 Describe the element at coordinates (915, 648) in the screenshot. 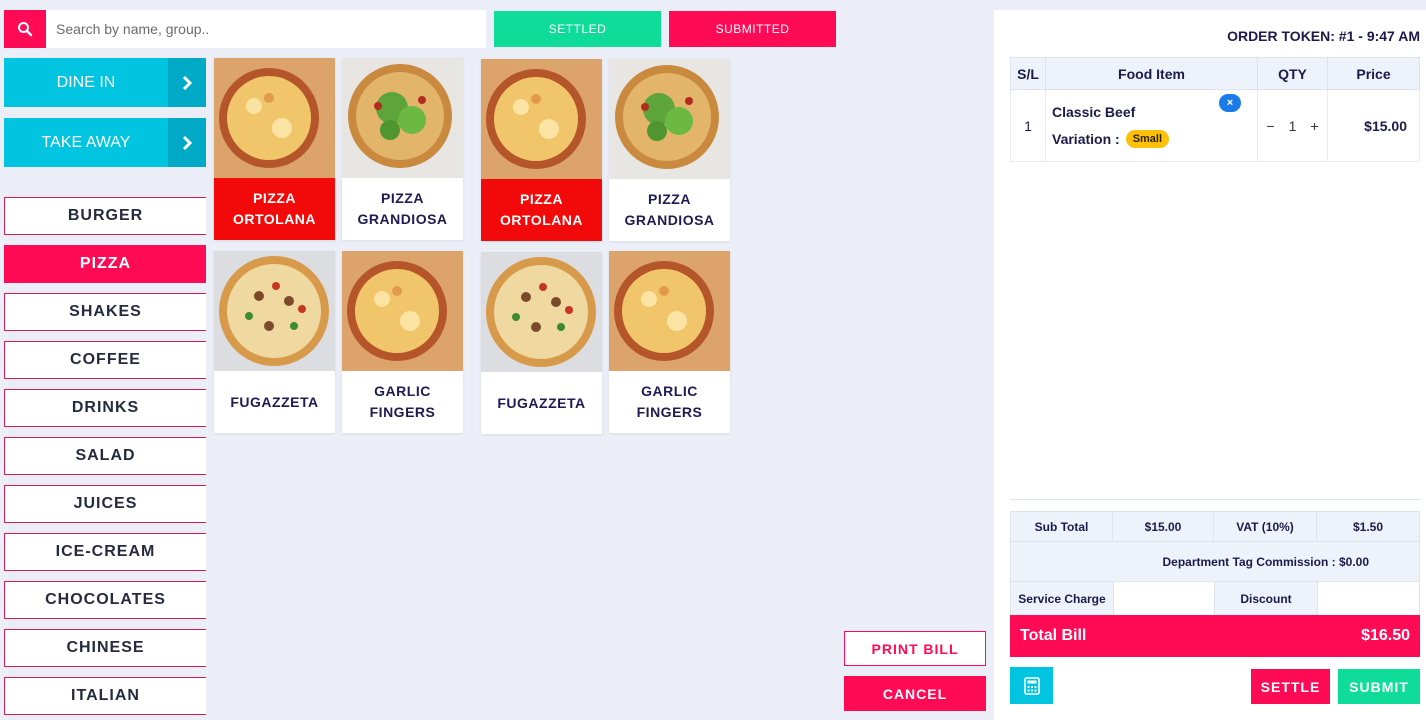

I see `print-bill-button: PRINT BILL` at that location.